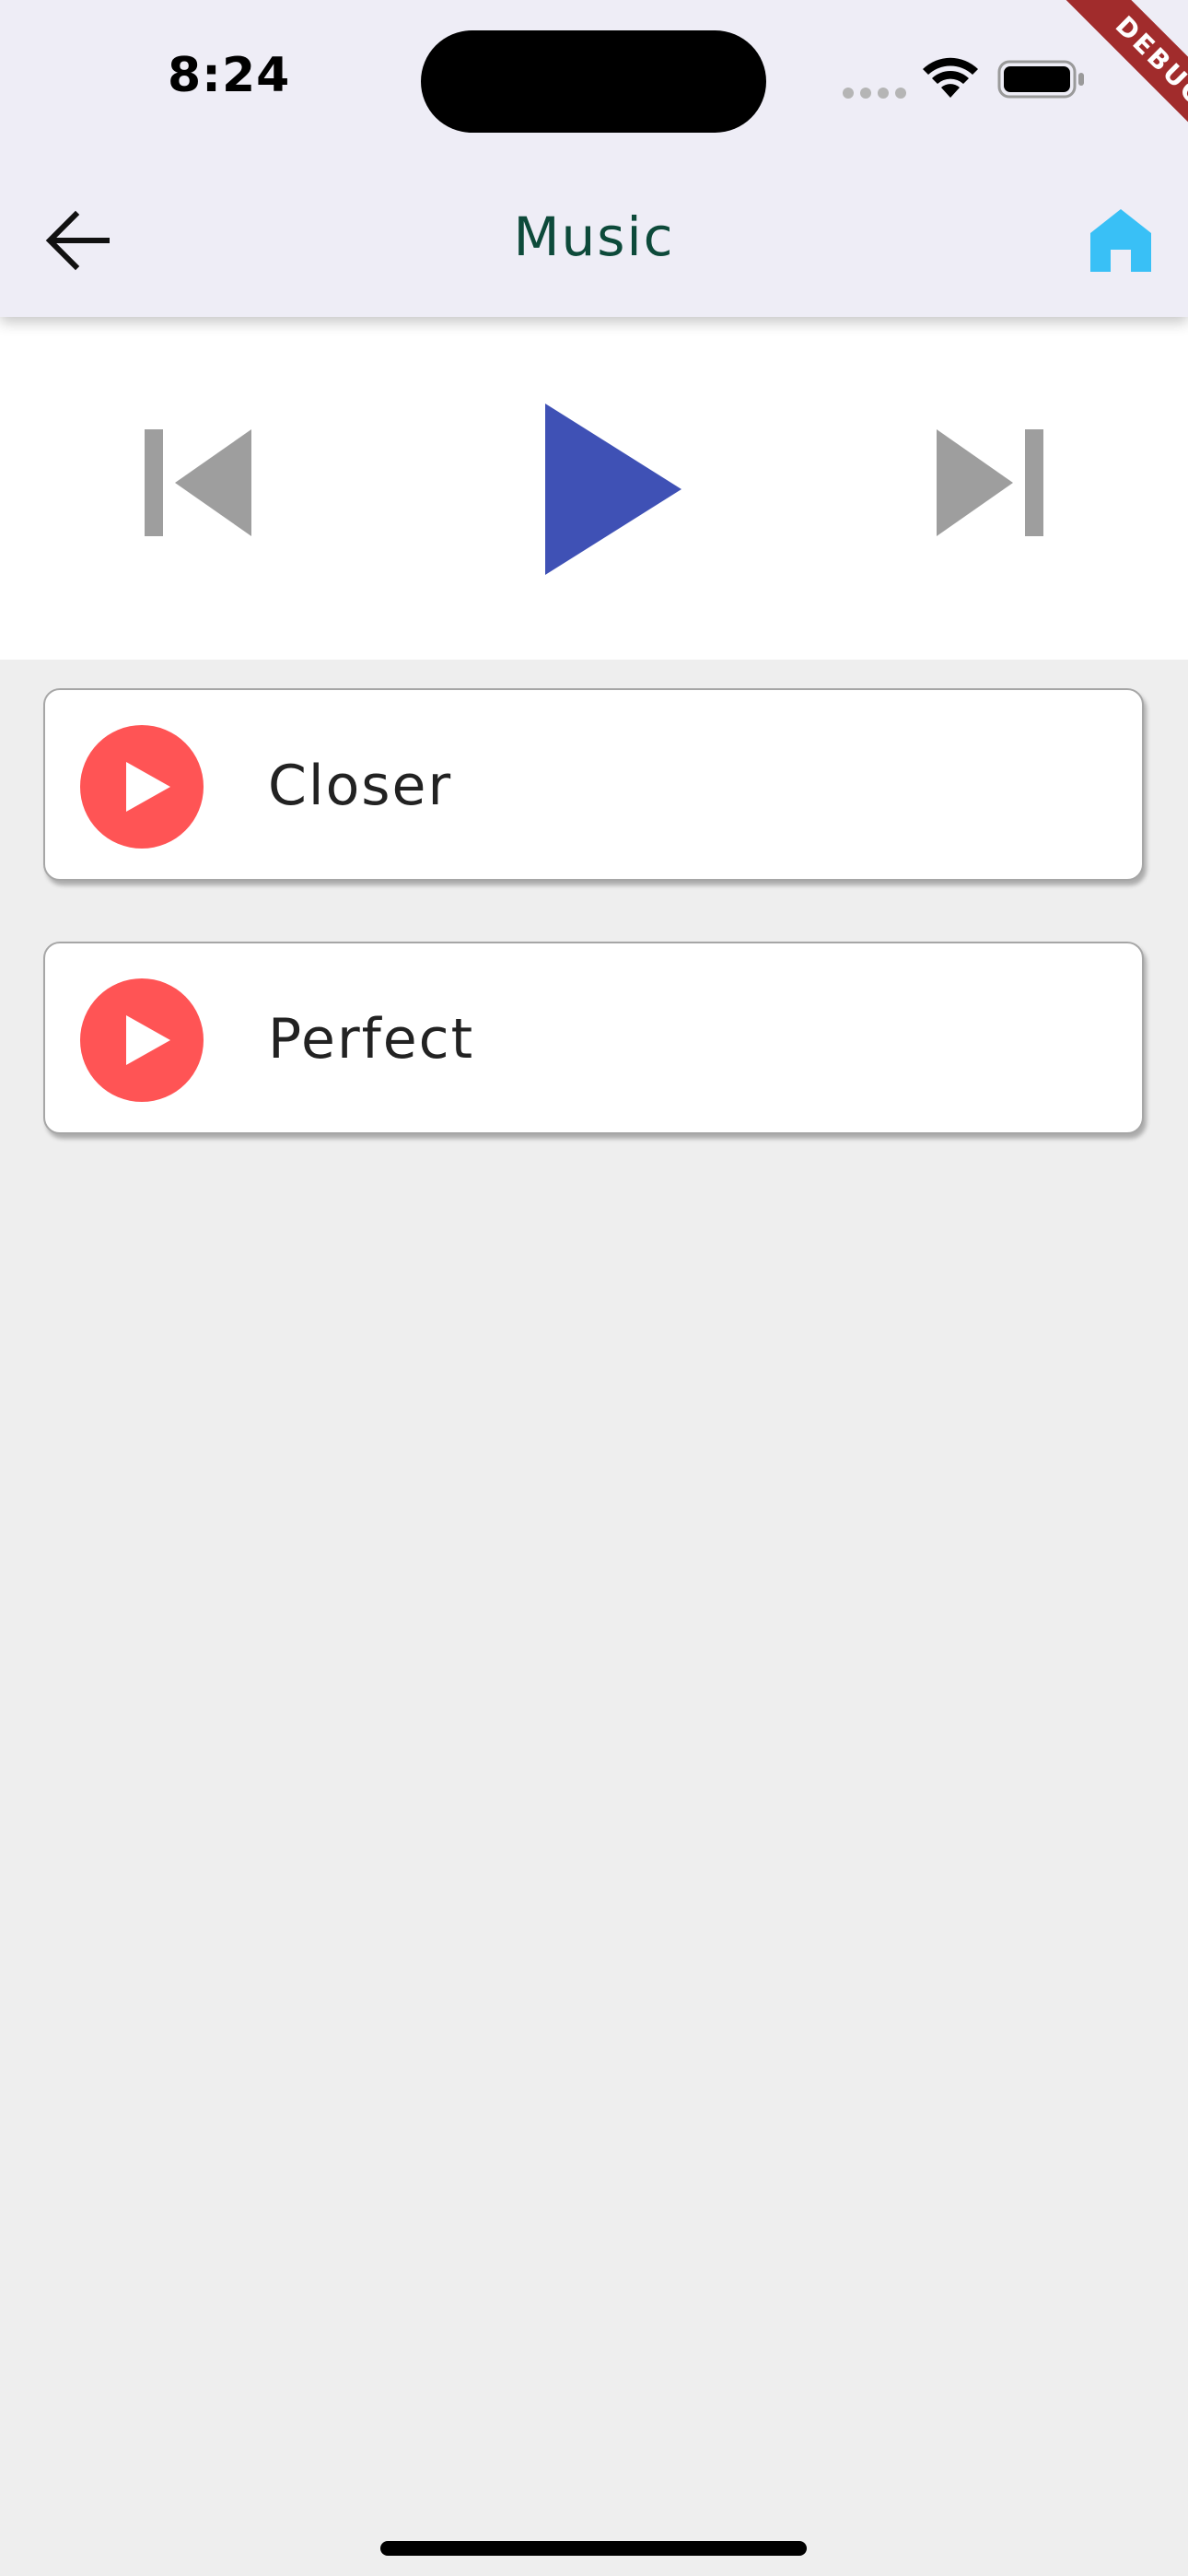  Describe the element at coordinates (1117, 83) in the screenshot. I see `debug-banner-label: DEBUG` at that location.